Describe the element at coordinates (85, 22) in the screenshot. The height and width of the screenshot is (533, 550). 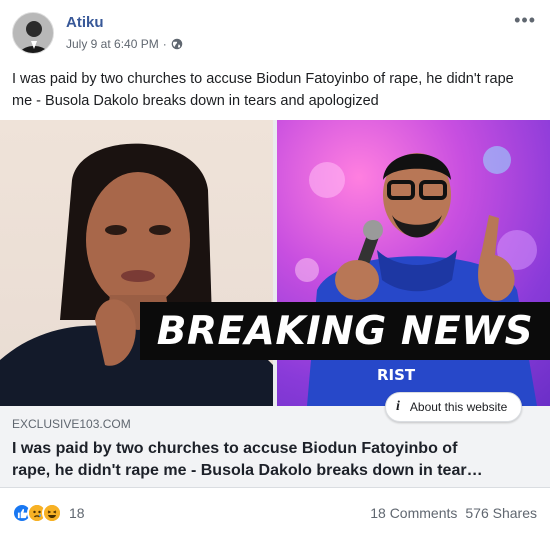
I see `author-name: Atiku` at that location.